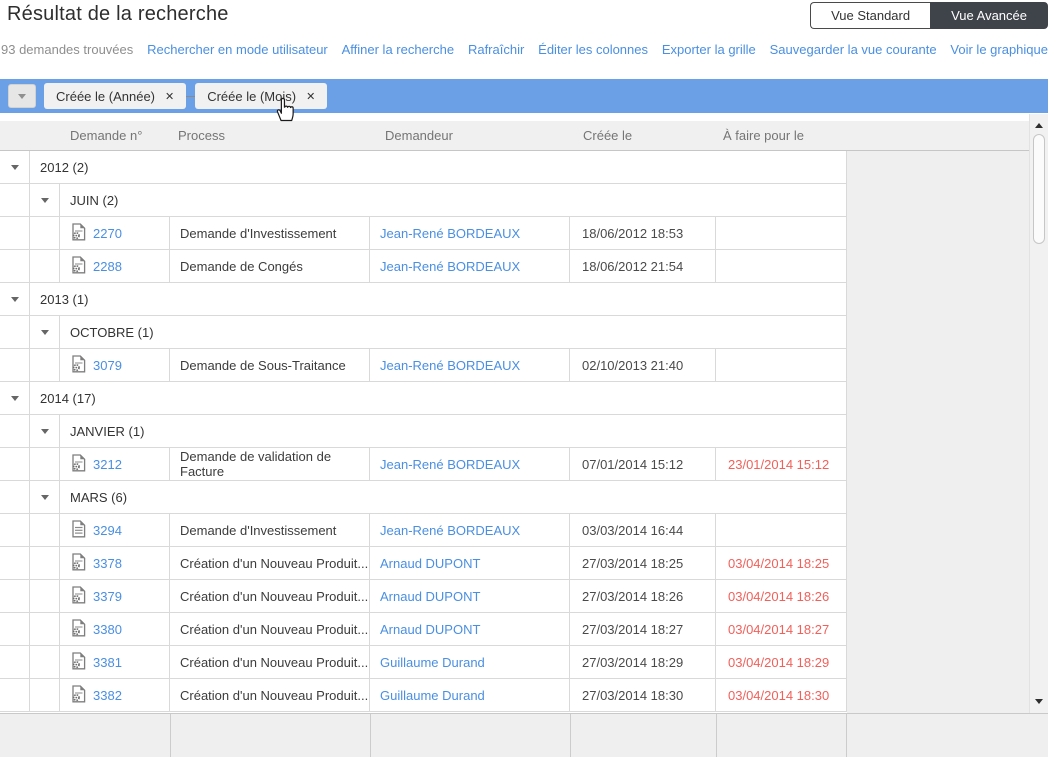 The width and height of the screenshot is (1048, 757). I want to click on toolbar-link: Affiner la recherche, so click(398, 49).